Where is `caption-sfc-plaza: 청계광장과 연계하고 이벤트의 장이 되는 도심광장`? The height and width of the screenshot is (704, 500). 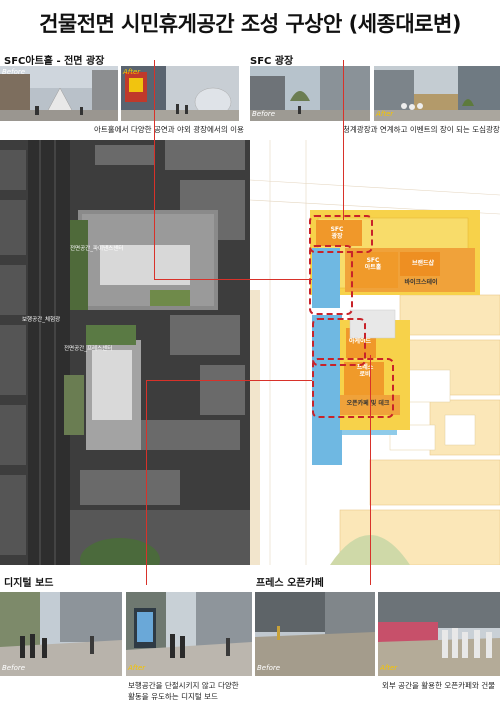 caption-sfc-plaza: 청계광장과 연계하고 이벤트의 장이 되는 도심광장 is located at coordinates (421, 129).